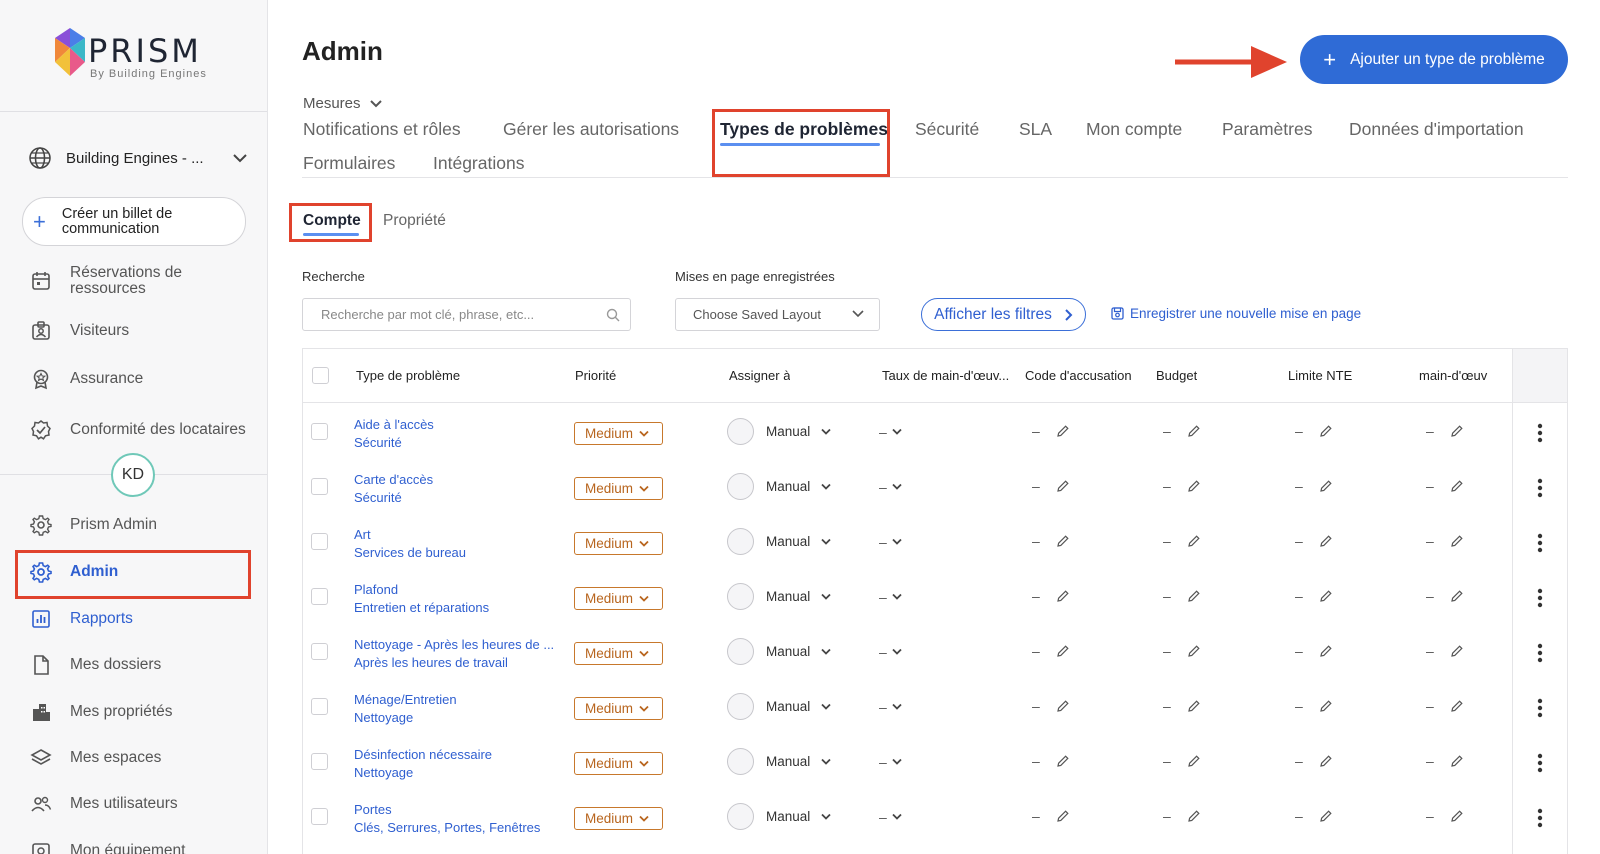 This screenshot has height=854, width=1600. I want to click on tab-settings: Paramètres, so click(1267, 129).